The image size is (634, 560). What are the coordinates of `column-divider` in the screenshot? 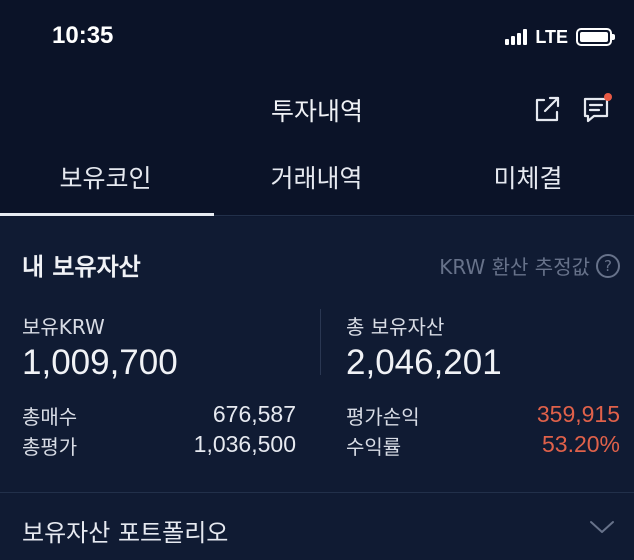 It's located at (320, 342).